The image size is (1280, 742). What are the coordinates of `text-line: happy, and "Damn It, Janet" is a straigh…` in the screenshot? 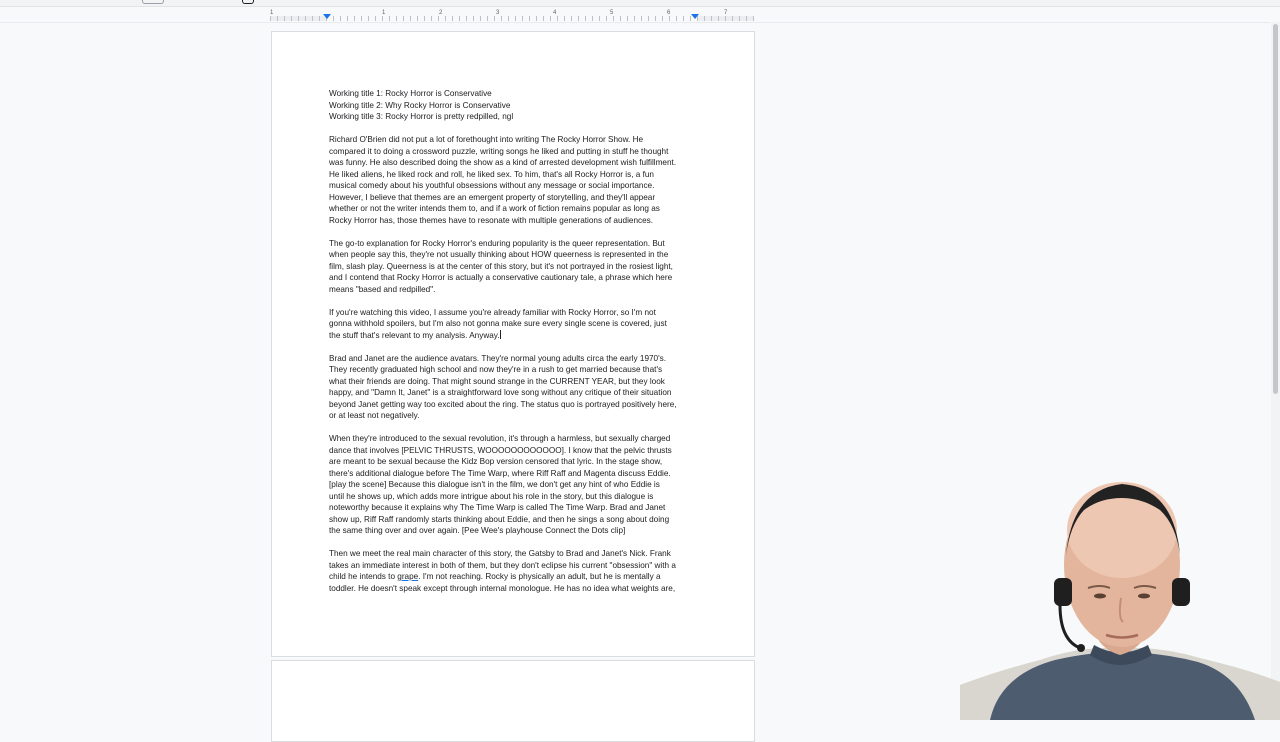 It's located at (500, 392).